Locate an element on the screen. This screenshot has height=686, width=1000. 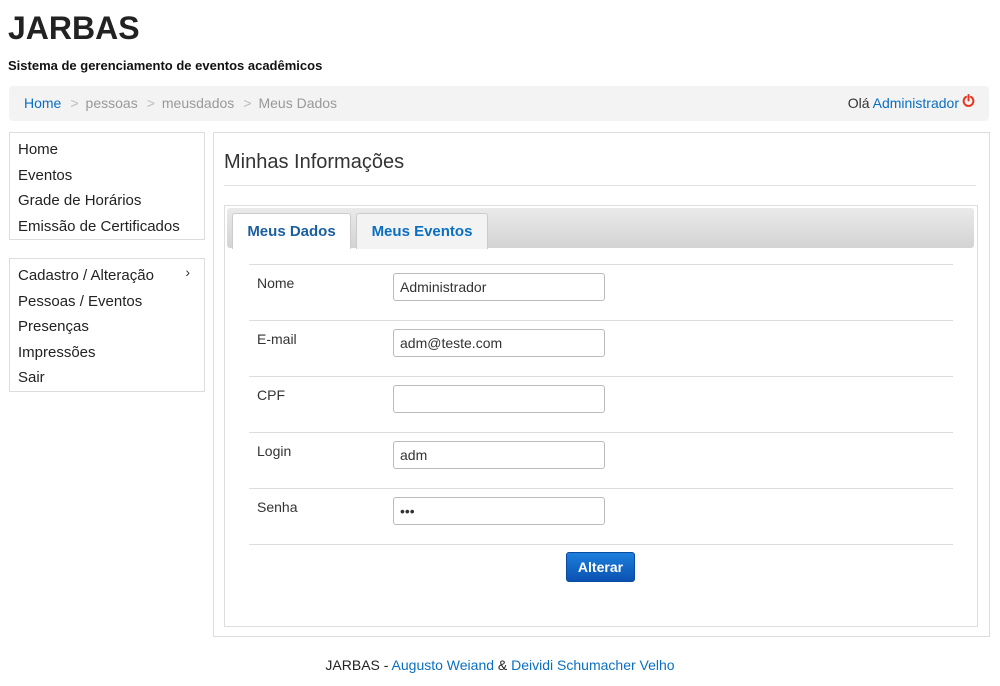
form-row-senha: Senha is located at coordinates (601, 516).